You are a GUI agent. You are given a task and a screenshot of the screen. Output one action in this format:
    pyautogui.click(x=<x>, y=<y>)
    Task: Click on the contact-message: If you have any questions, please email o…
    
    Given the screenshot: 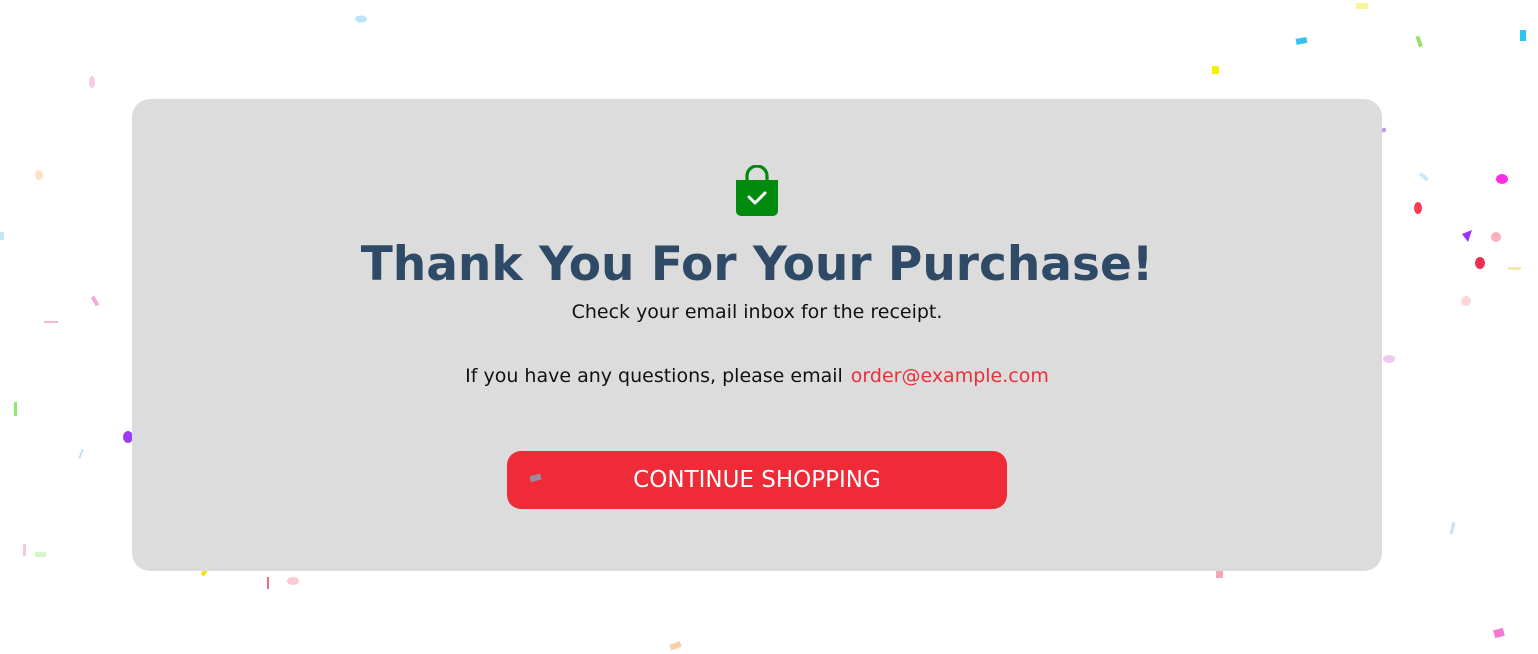 What is the action you would take?
    pyautogui.click(x=757, y=376)
    